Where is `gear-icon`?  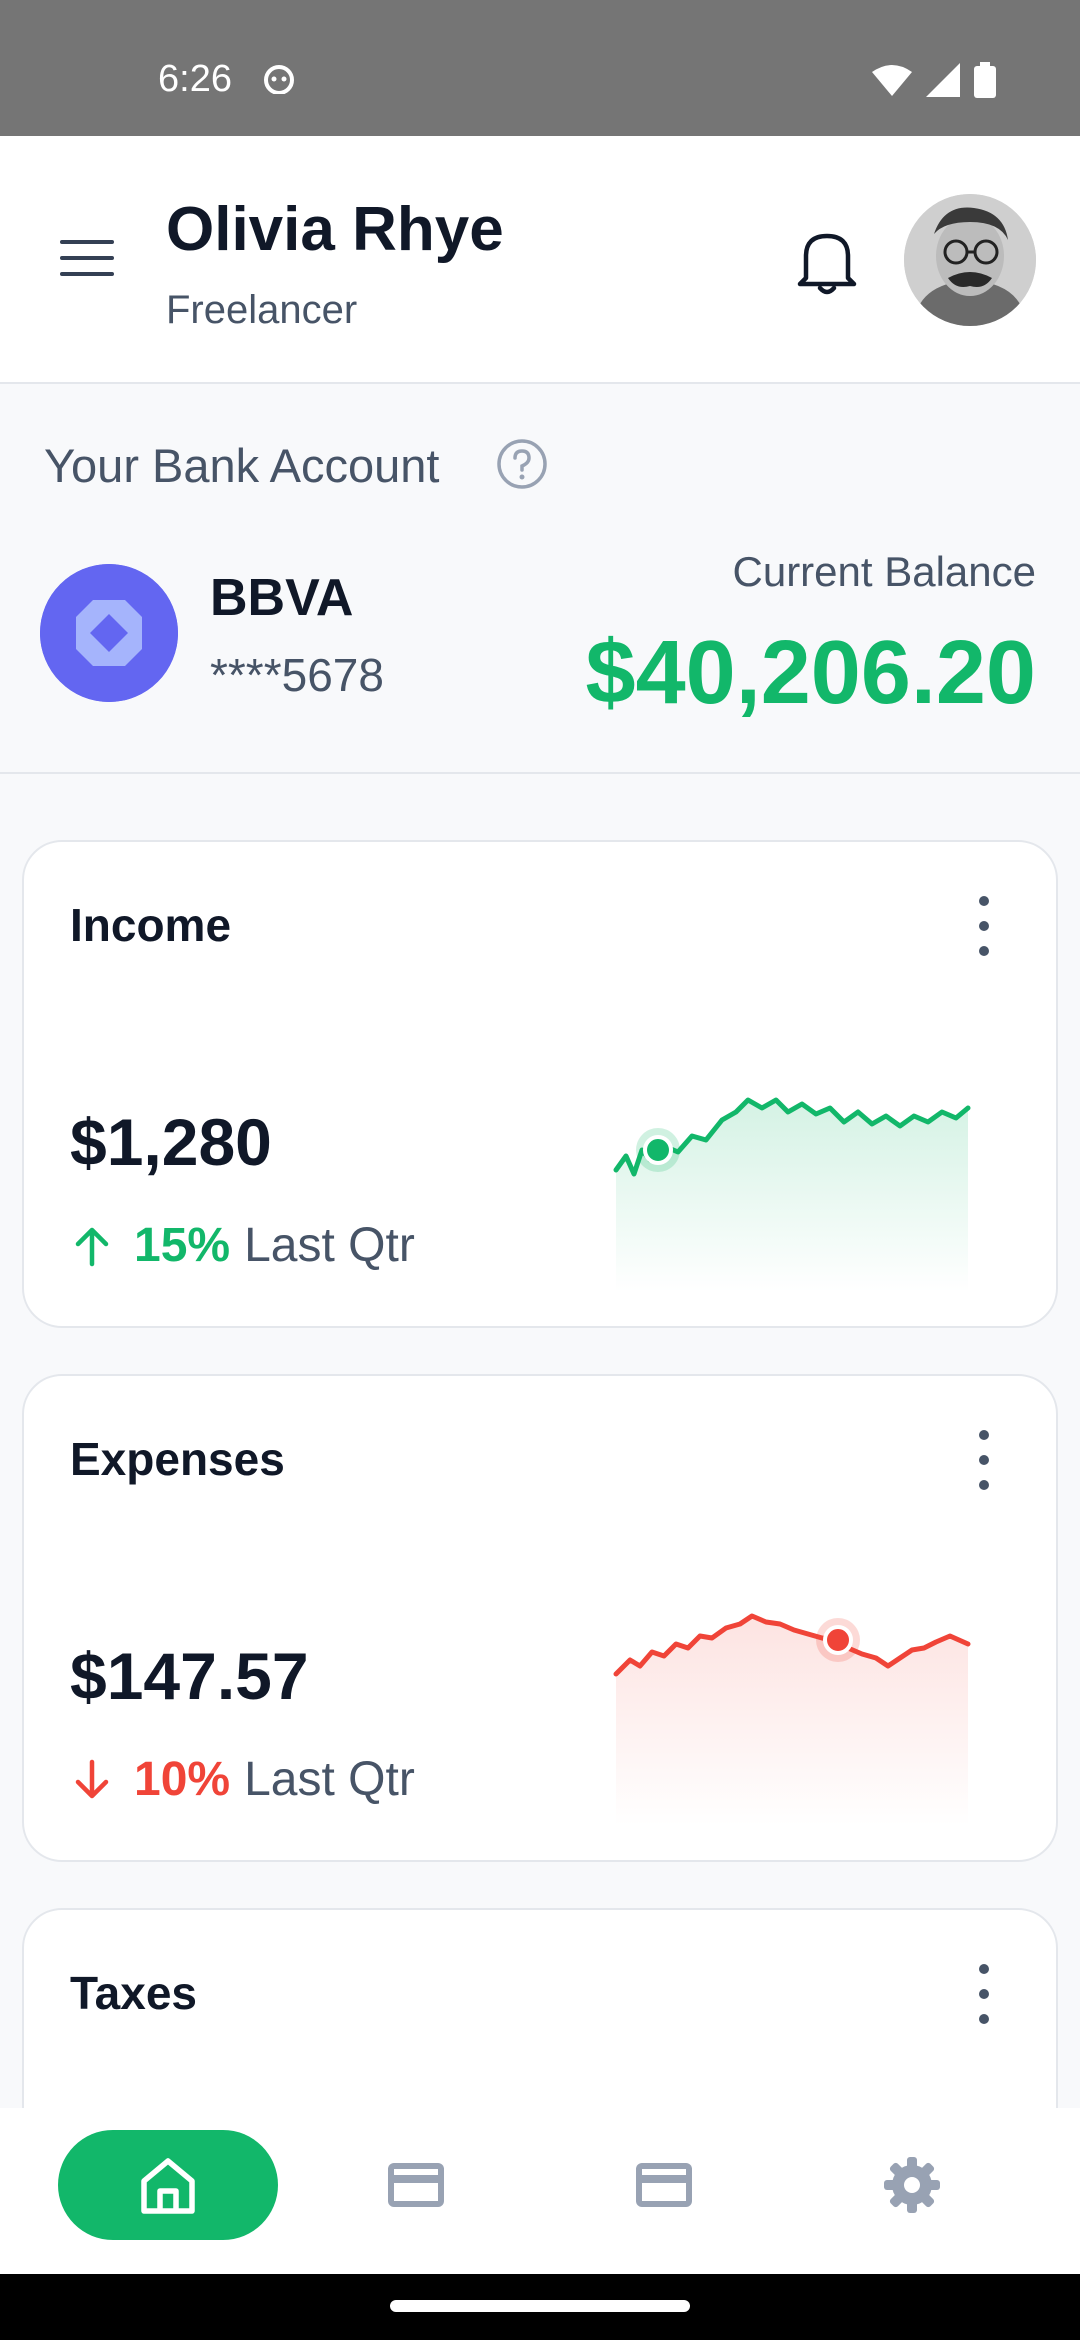
gear-icon is located at coordinates (912, 2185).